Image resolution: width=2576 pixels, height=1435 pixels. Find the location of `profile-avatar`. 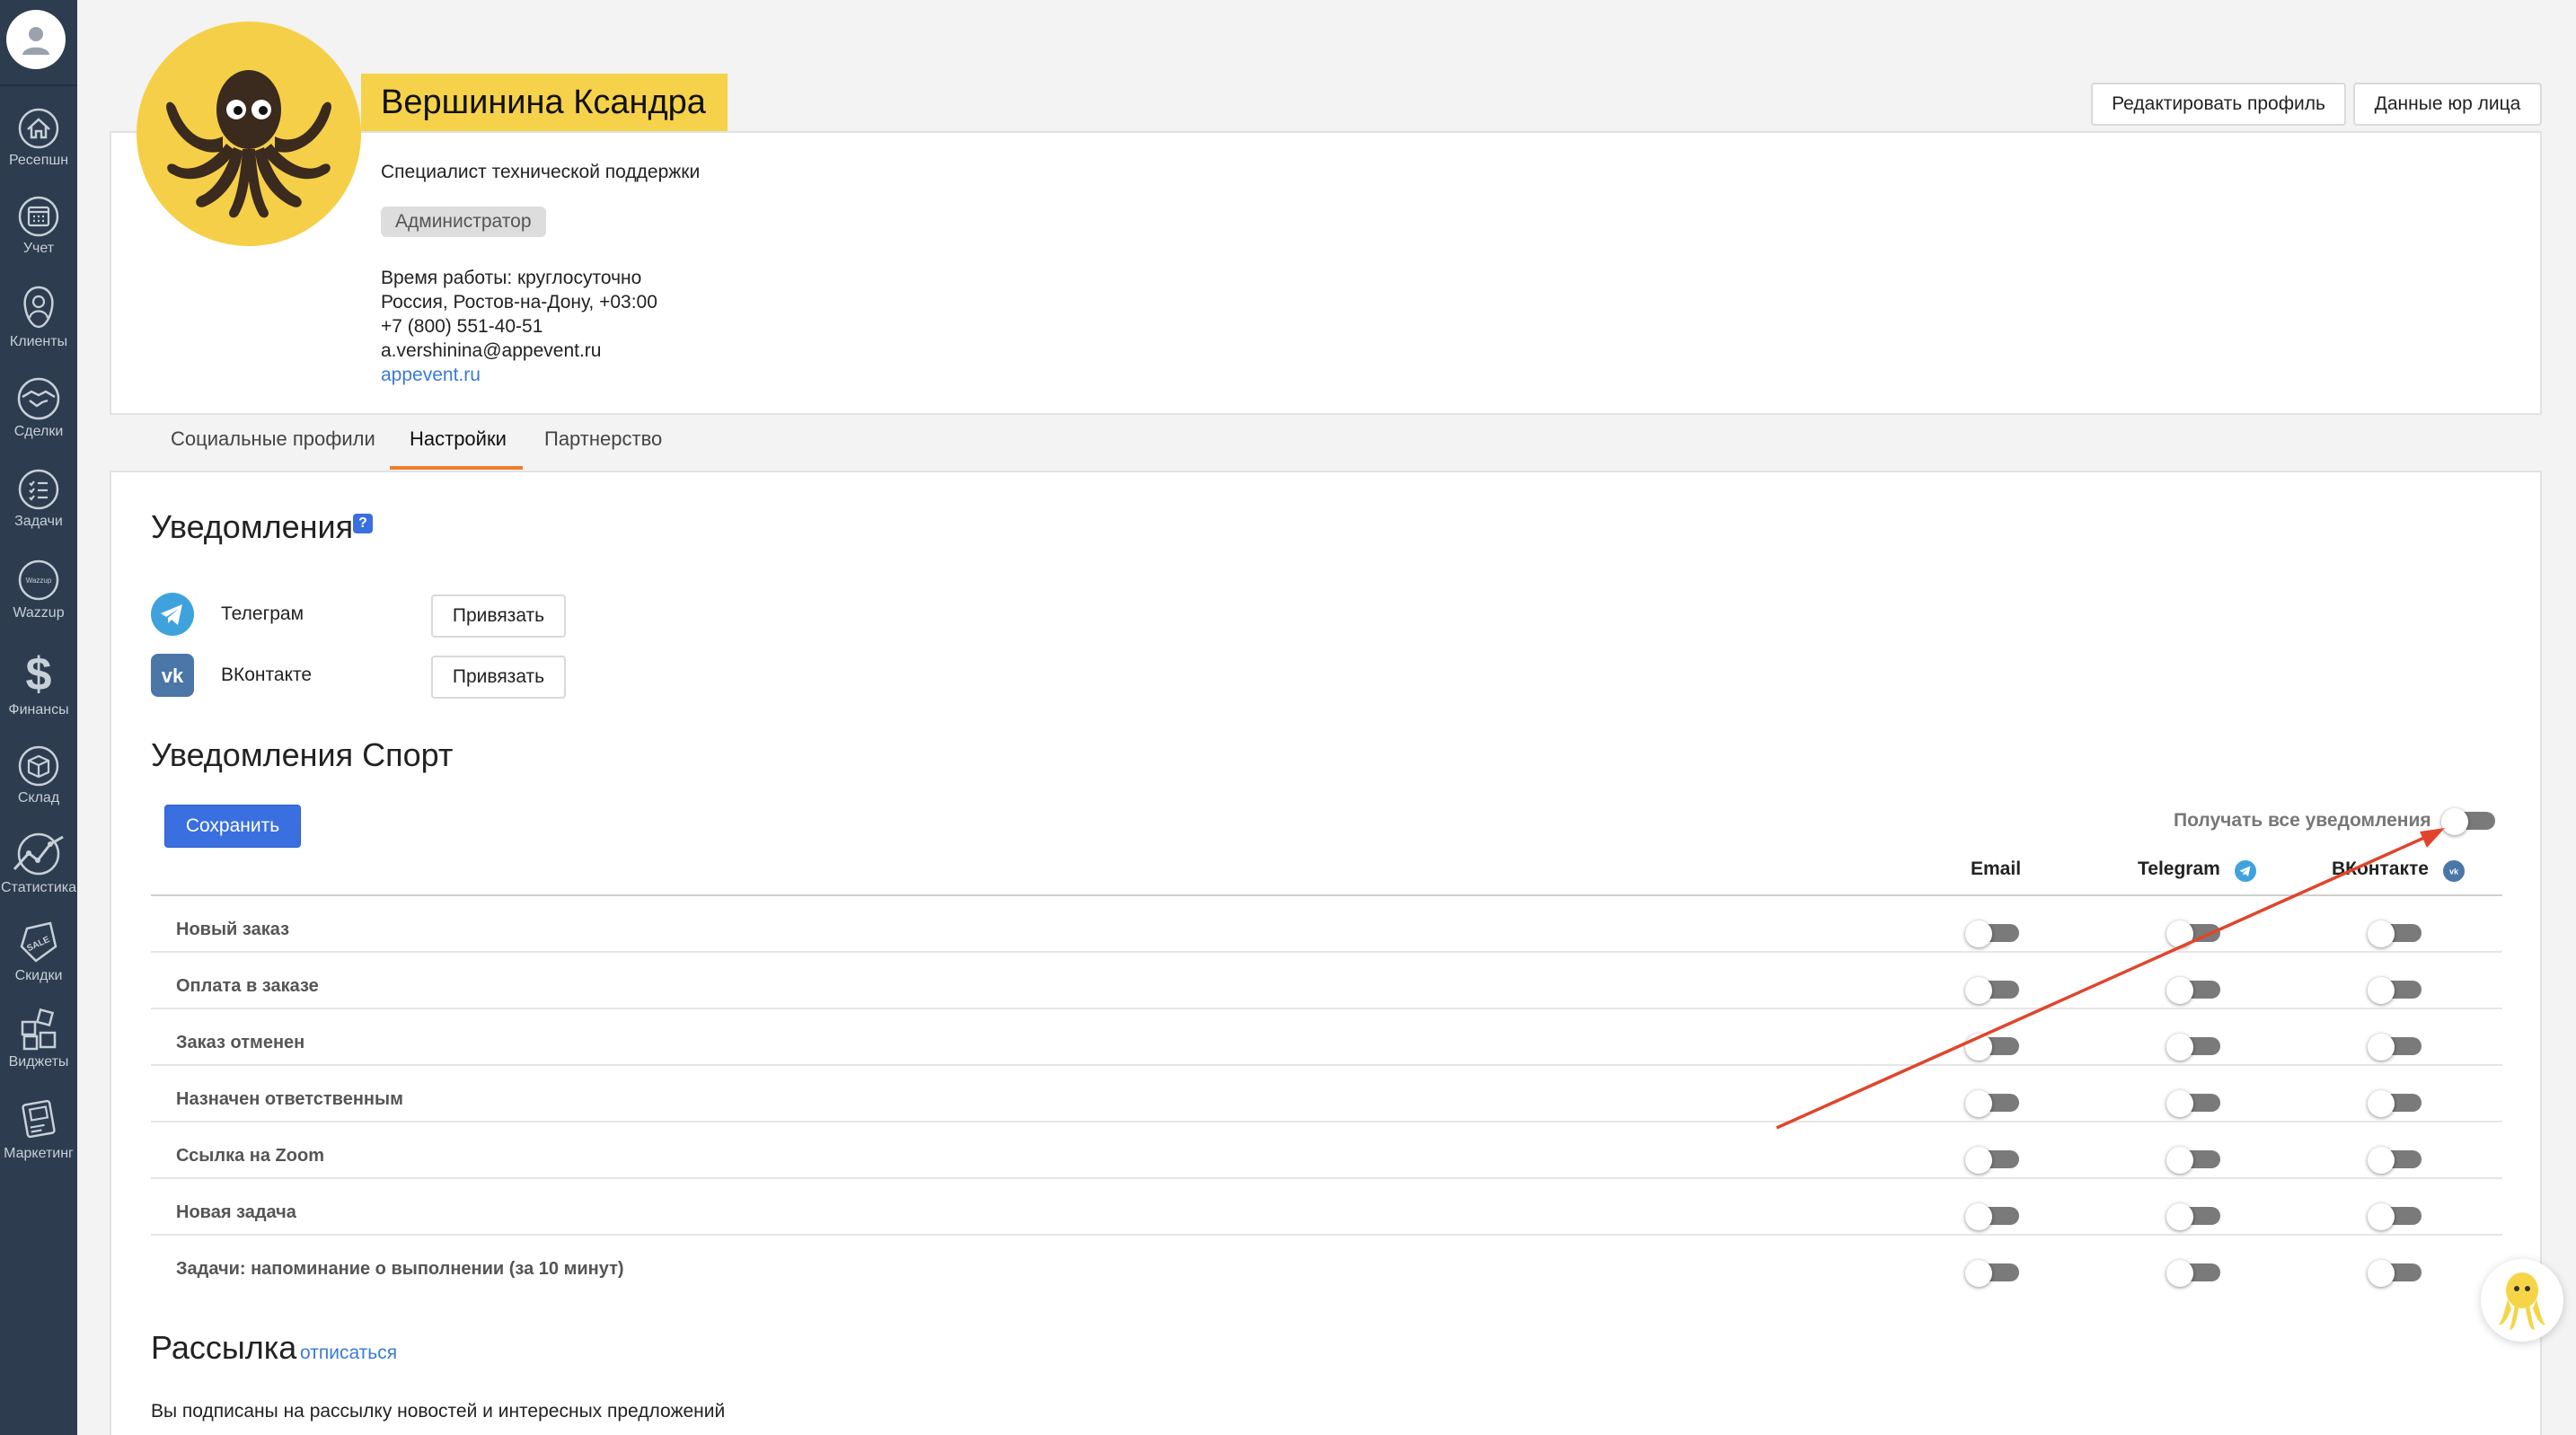

profile-avatar is located at coordinates (249, 134).